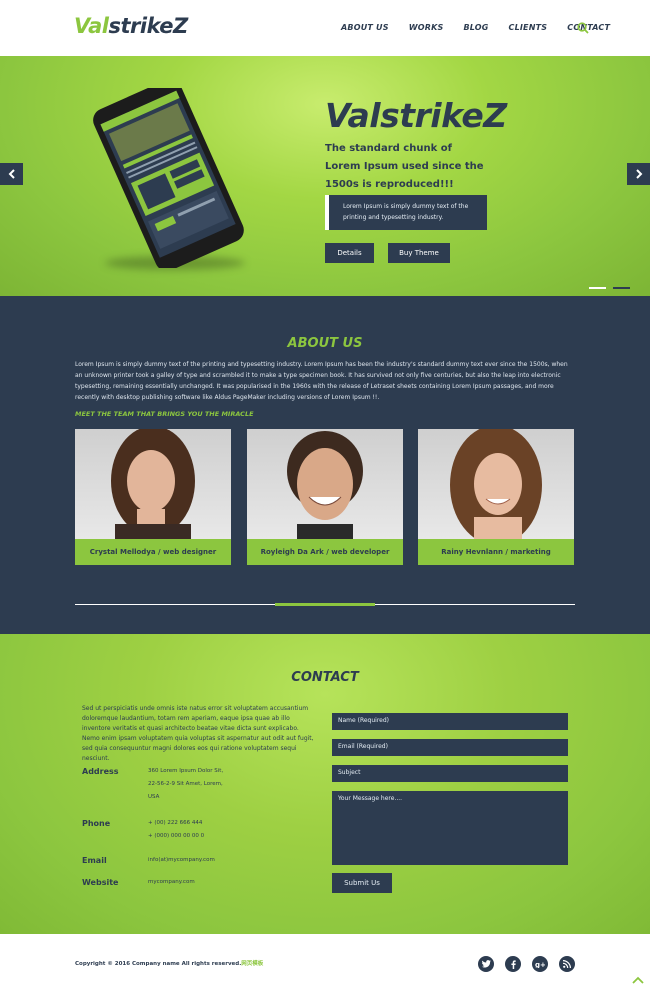  I want to click on email-field: Email (Required), so click(450, 747).